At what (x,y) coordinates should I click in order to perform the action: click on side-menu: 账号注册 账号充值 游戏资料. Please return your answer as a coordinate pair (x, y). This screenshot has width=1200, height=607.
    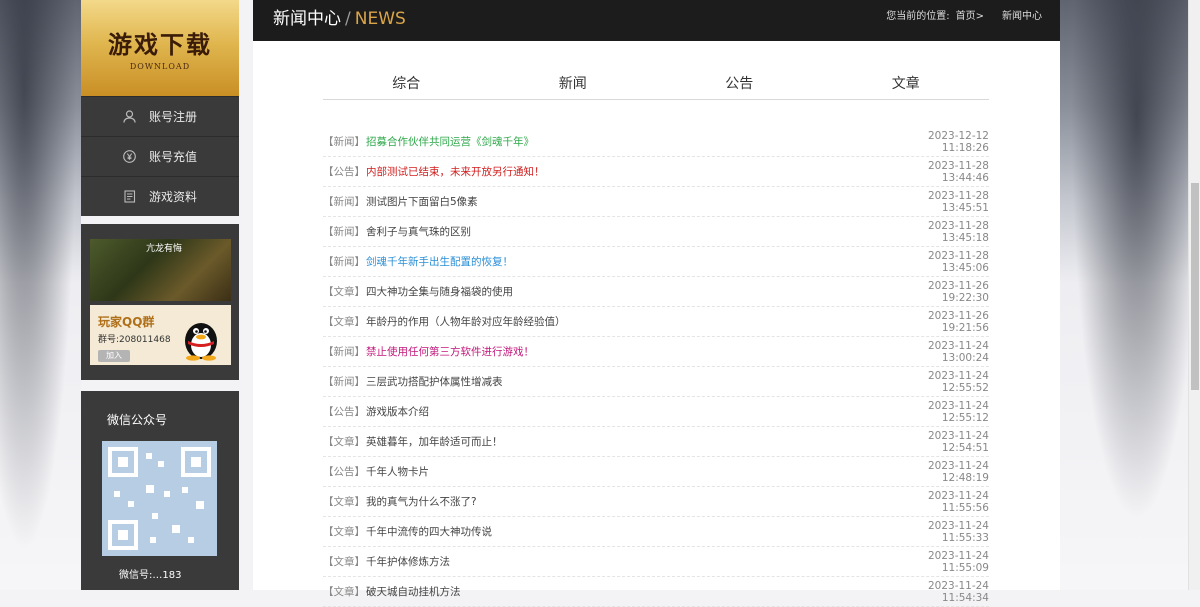
    Looking at the image, I should click on (160, 156).